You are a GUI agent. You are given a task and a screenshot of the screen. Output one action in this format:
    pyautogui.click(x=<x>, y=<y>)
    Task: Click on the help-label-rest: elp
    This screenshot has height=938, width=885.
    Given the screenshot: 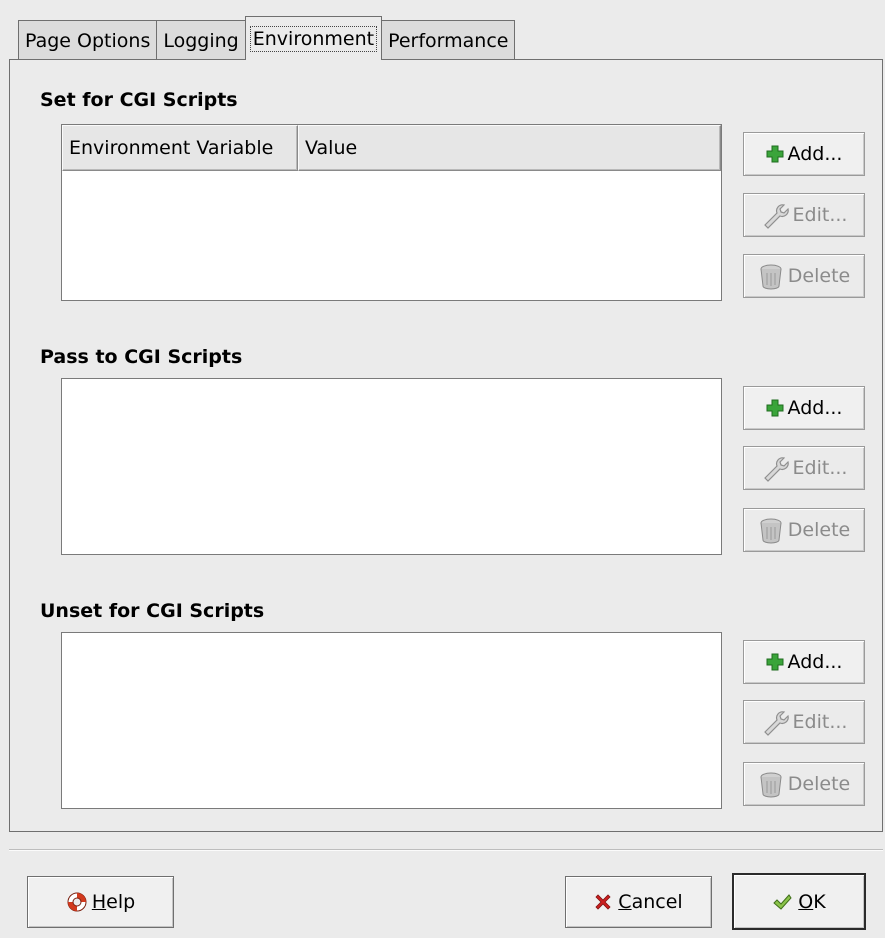 What is the action you would take?
    pyautogui.click(x=121, y=902)
    